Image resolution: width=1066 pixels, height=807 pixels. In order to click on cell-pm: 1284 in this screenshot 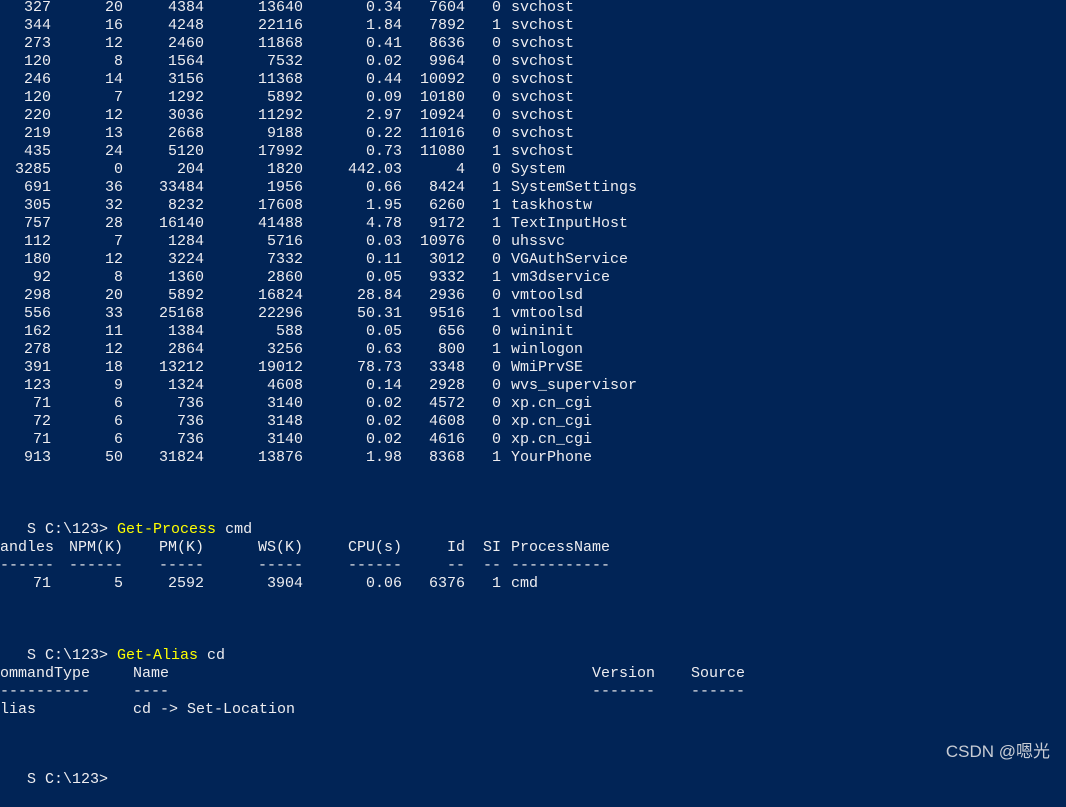, I will do `click(185, 241)`.